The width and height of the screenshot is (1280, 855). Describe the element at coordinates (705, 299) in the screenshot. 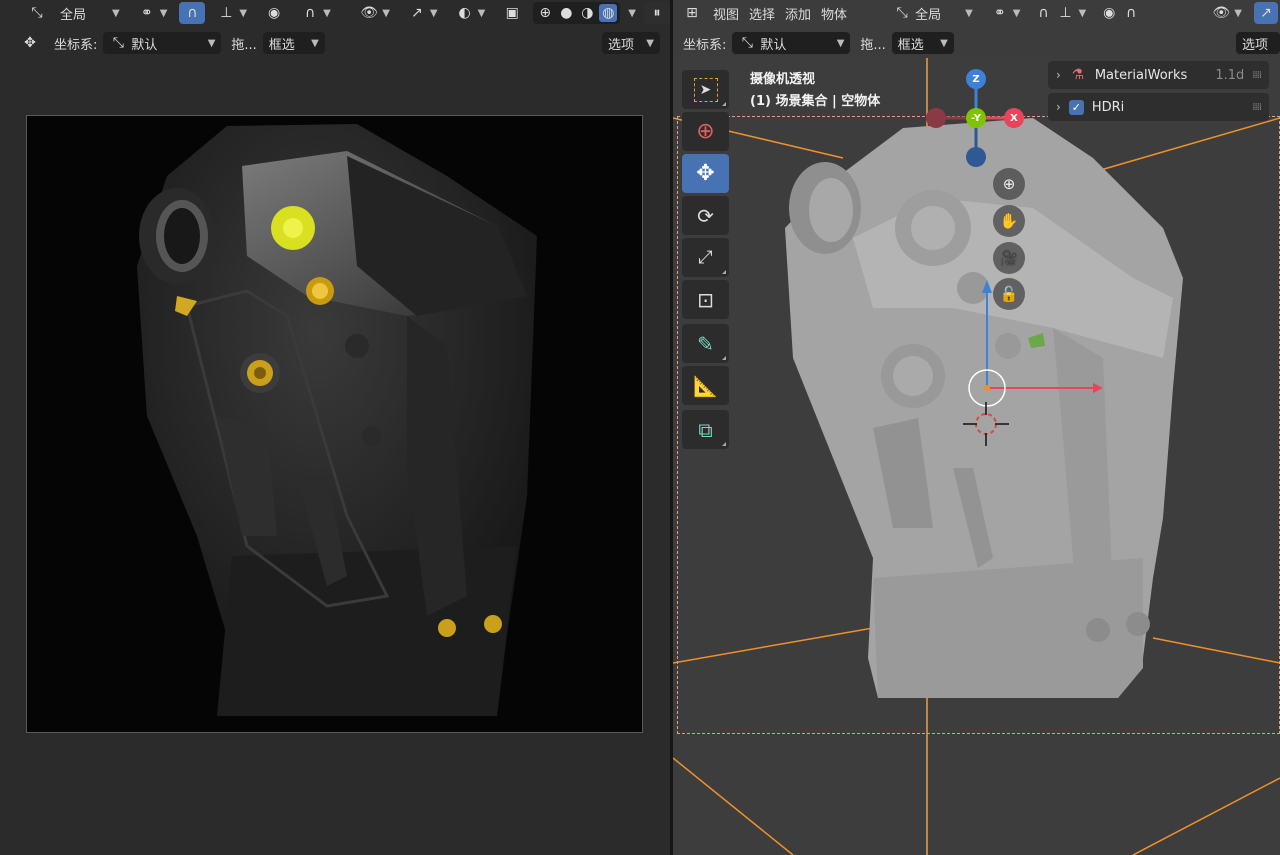

I see `transform-tool: ⊡` at that location.